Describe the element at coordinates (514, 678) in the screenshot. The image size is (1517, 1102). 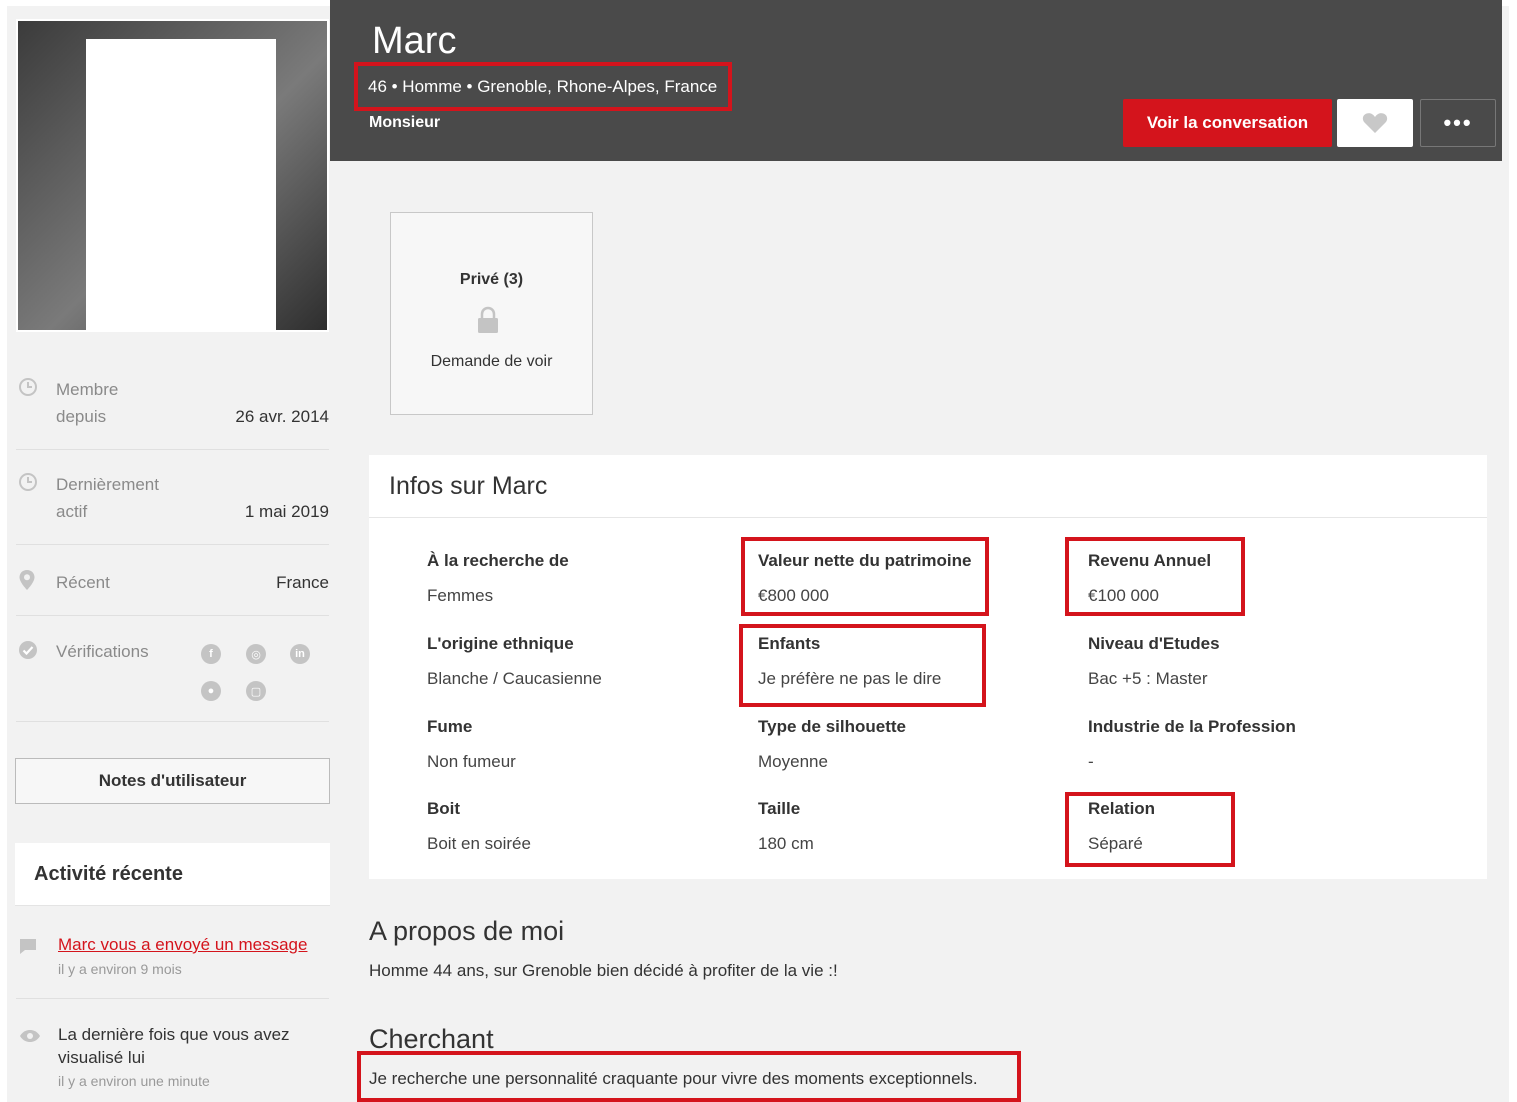
I see `field-value-ethnicity: Blanche / Caucasienne` at that location.